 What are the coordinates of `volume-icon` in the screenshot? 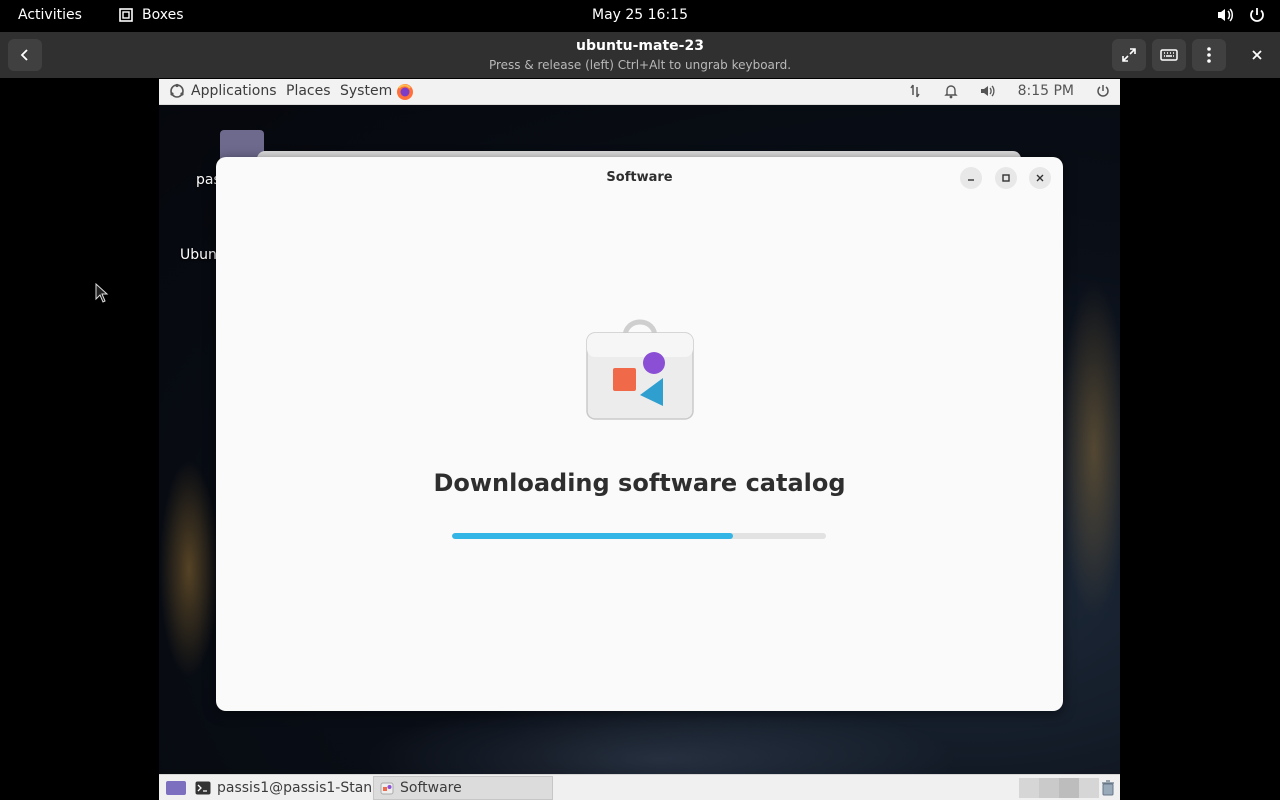 It's located at (1225, 15).